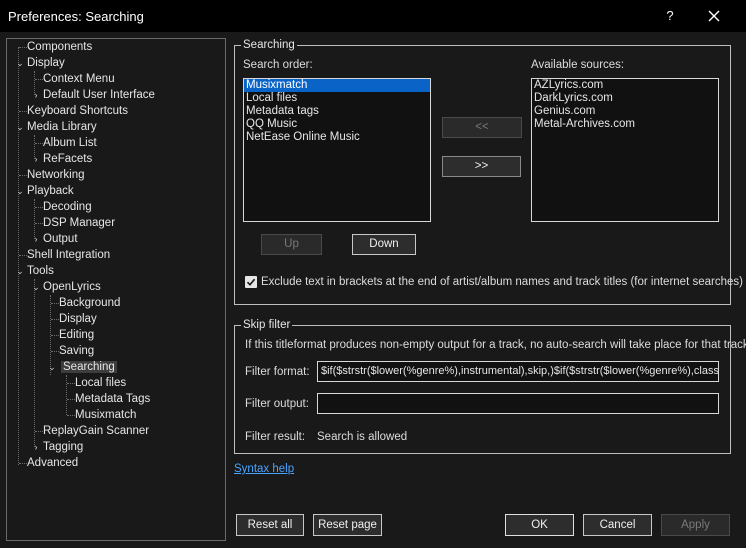 Image resolution: width=746 pixels, height=548 pixels. Describe the element at coordinates (54, 239) in the screenshot. I see `tree-item-output: › Output` at that location.